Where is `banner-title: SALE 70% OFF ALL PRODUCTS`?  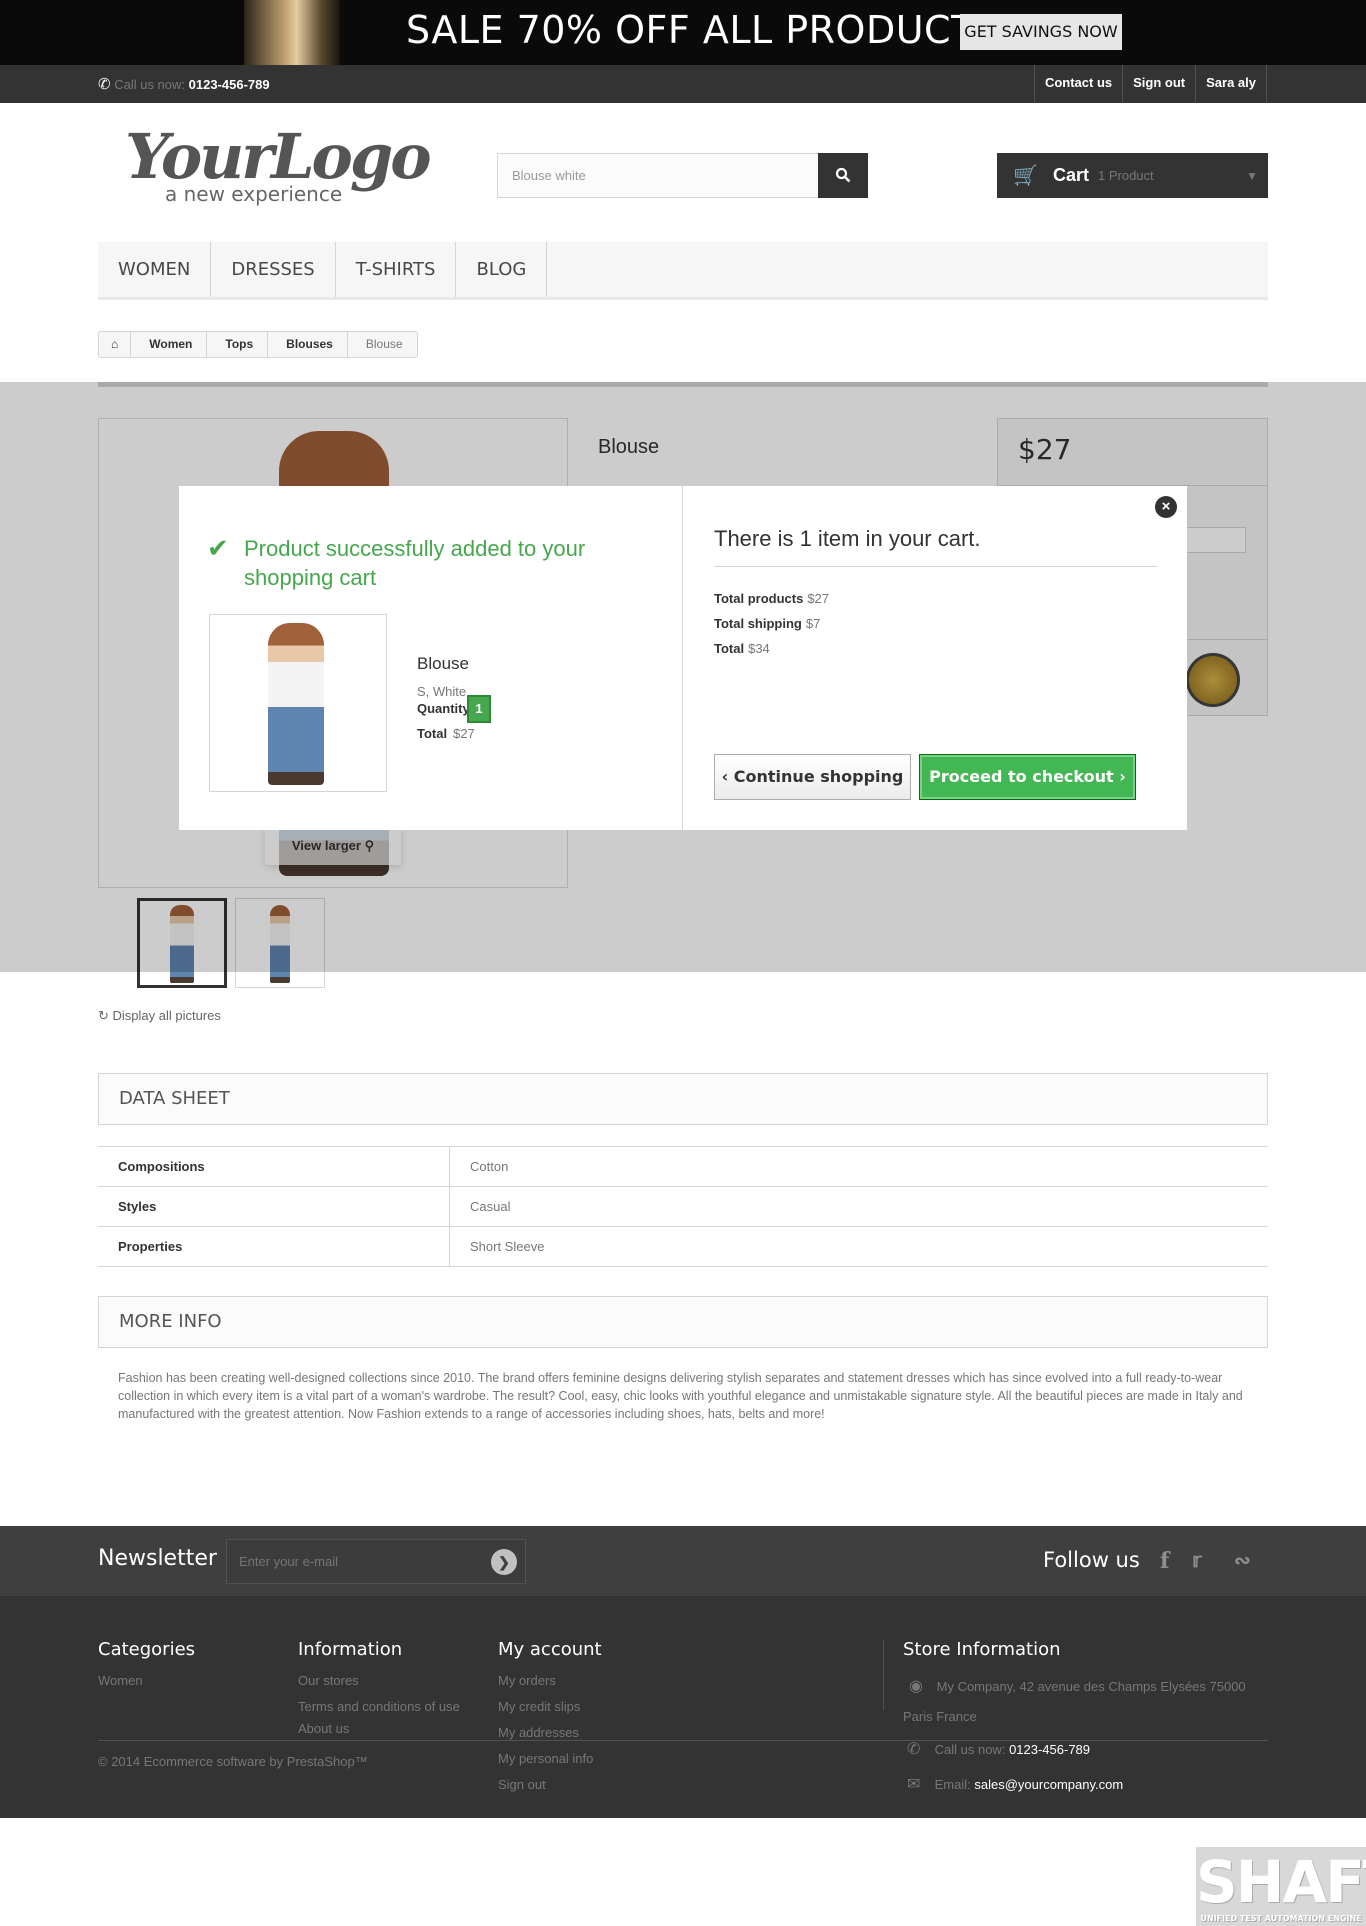 banner-title: SALE 70% OFF ALL PRODUCTS is located at coordinates (703, 30).